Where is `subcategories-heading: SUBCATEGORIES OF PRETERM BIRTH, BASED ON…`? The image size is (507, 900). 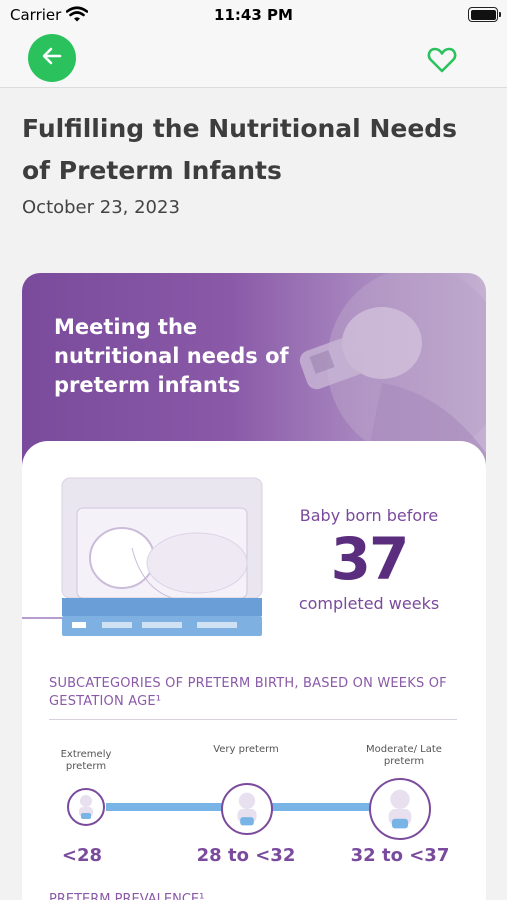 subcategories-heading: SUBCATEGORIES OF PRETERM BIRTH, BASED ON… is located at coordinates (248, 692).